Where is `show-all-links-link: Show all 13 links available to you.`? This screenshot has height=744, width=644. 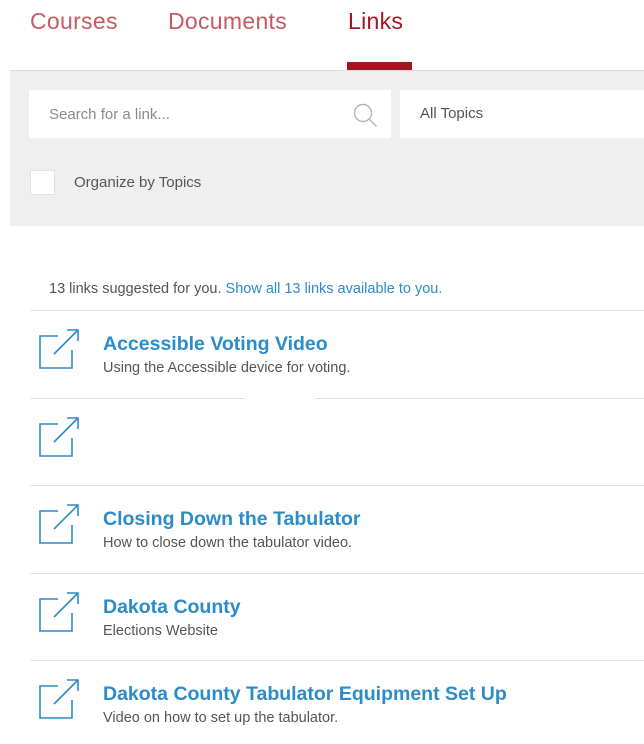
show-all-links-link: Show all 13 links available to you. is located at coordinates (334, 289).